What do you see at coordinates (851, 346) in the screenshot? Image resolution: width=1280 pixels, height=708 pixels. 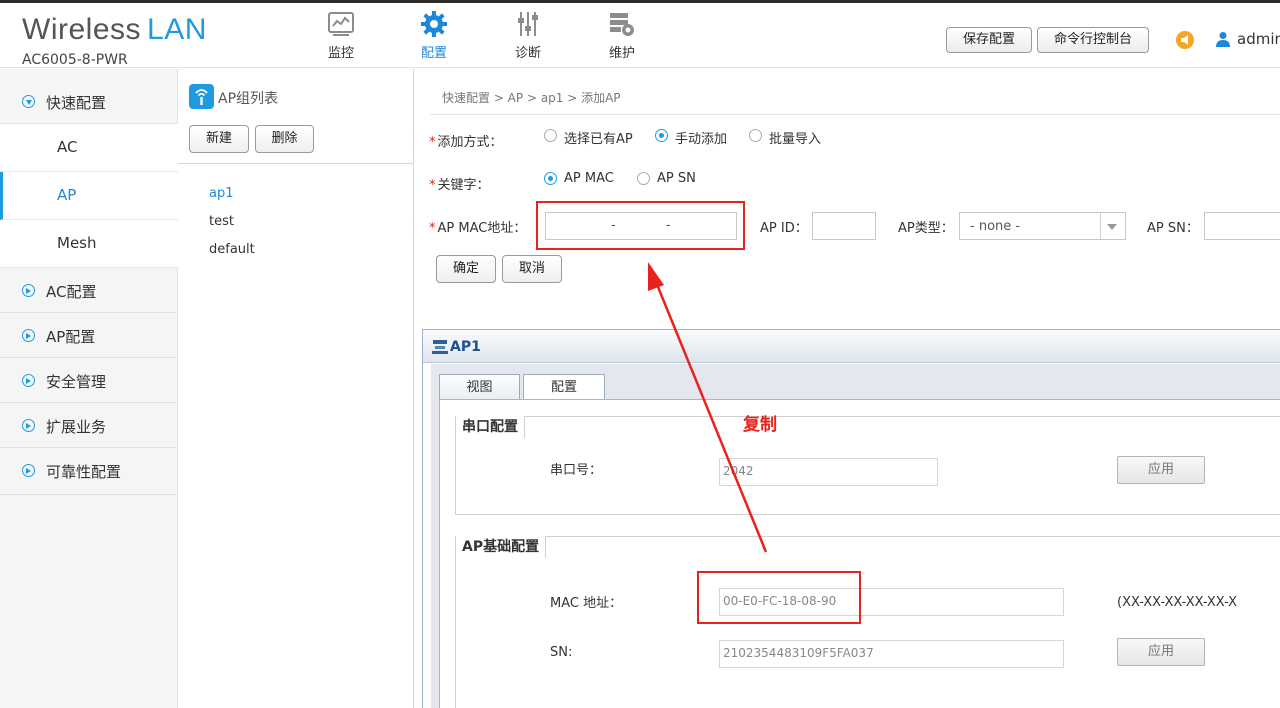 I see `ap1-window-titlebar: AP1` at bounding box center [851, 346].